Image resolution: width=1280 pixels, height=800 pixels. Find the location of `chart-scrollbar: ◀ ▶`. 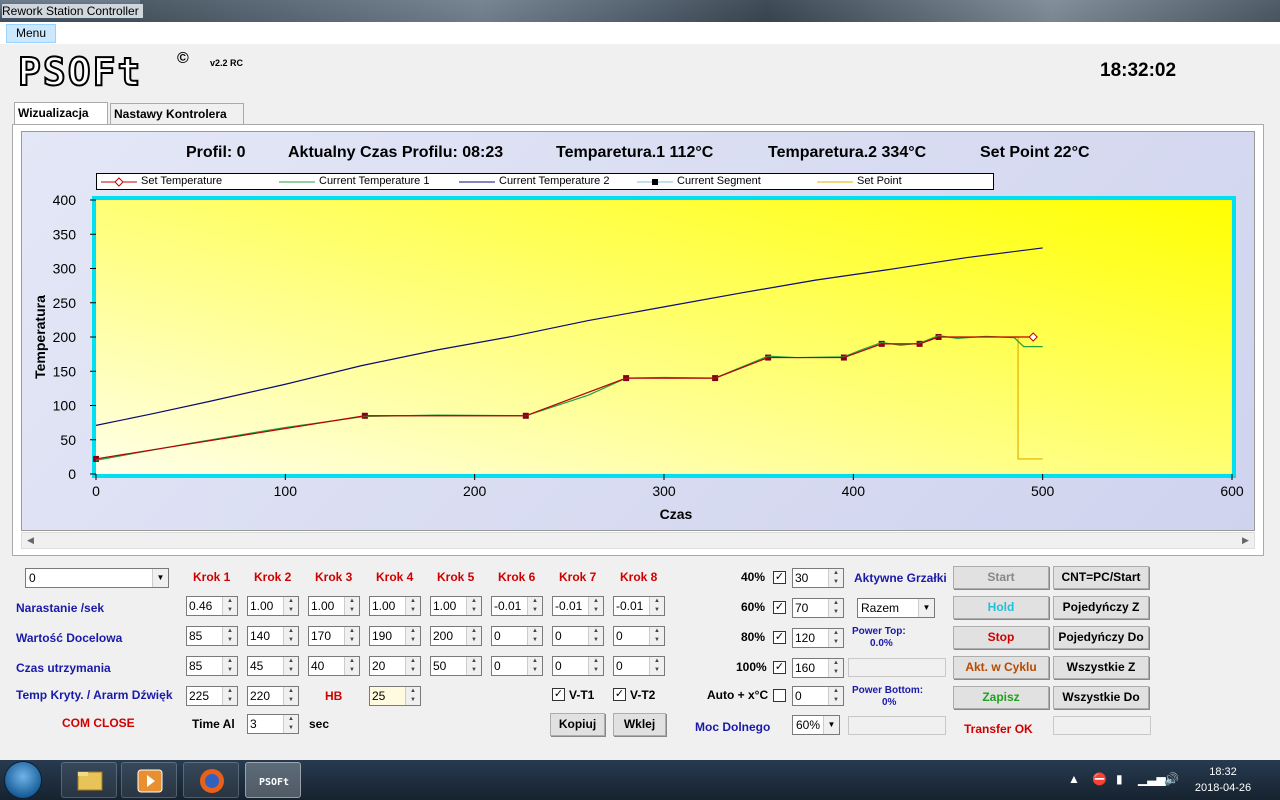

chart-scrollbar: ◀ ▶ is located at coordinates (638, 540).